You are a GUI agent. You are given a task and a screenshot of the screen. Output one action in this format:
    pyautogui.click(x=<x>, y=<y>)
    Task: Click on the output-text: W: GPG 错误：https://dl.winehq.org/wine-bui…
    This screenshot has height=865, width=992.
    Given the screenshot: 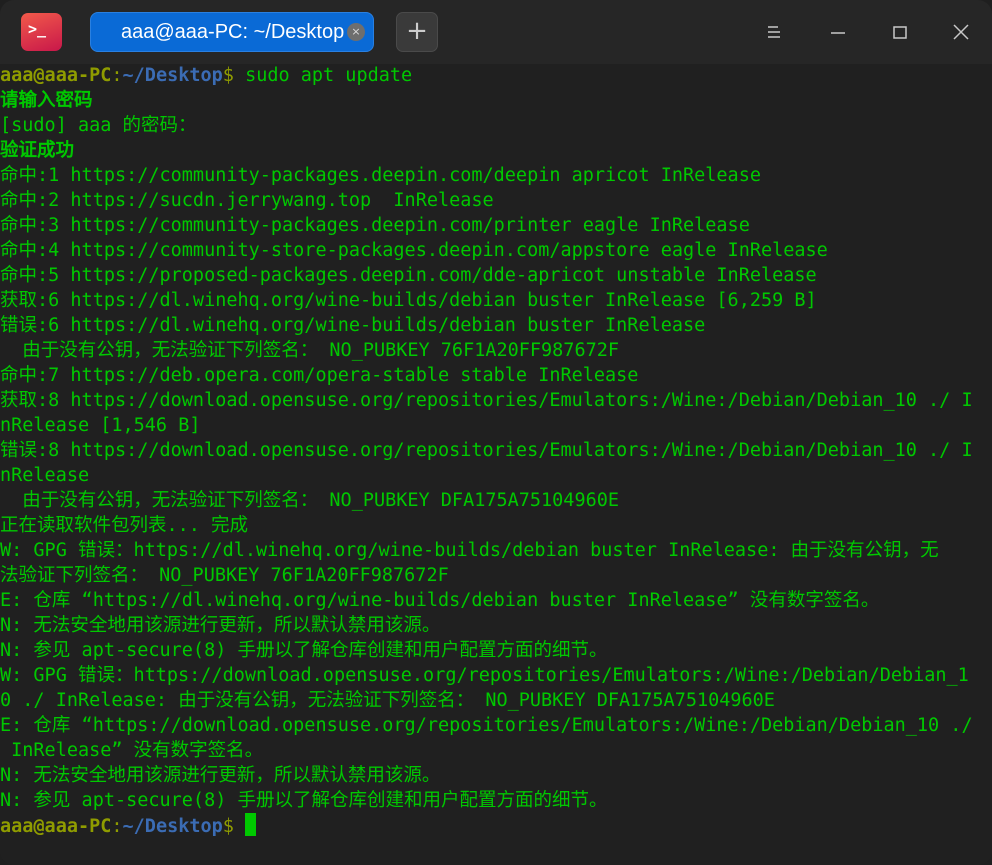 What is the action you would take?
    pyautogui.click(x=469, y=550)
    